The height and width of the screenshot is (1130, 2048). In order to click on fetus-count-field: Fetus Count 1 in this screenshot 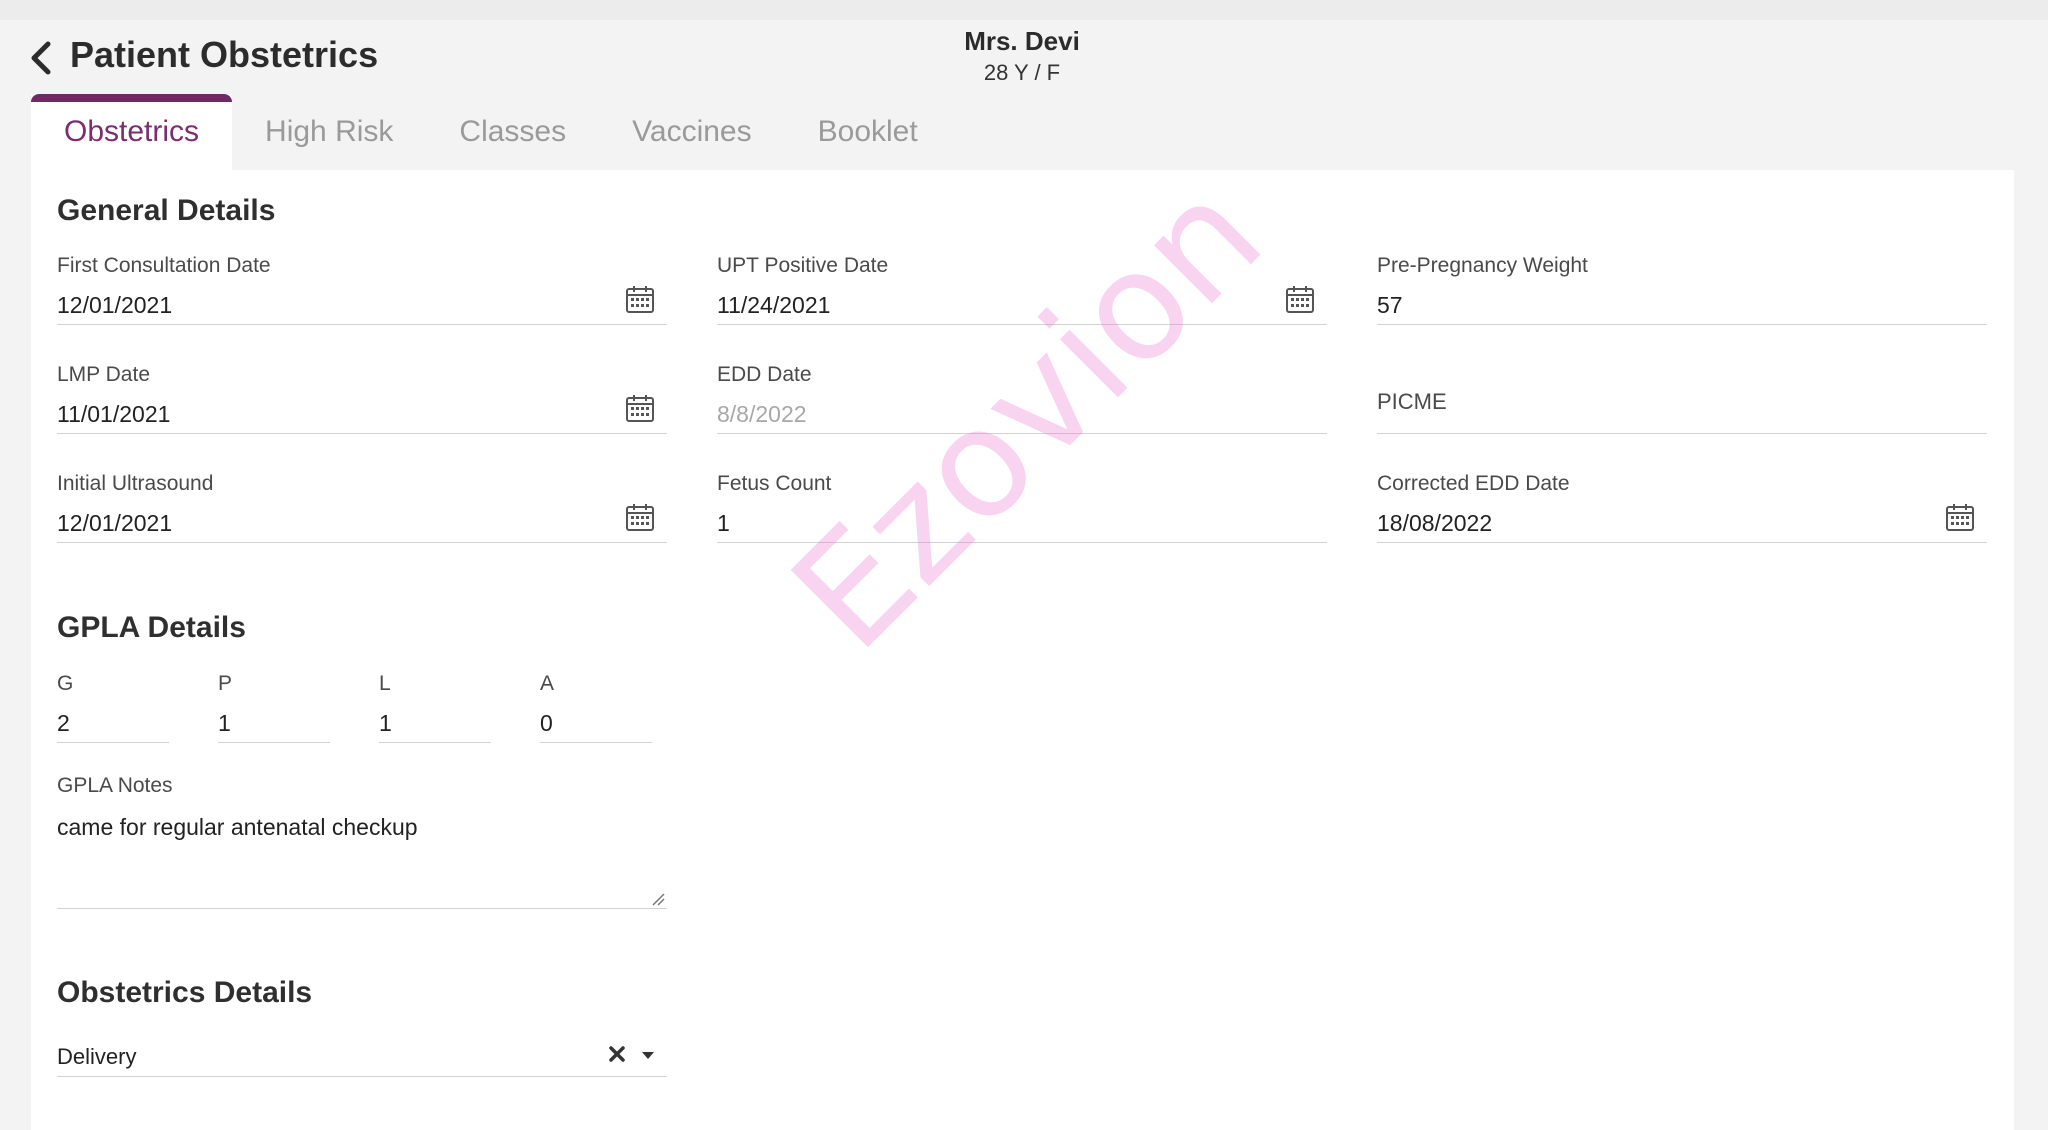, I will do `click(1022, 507)`.